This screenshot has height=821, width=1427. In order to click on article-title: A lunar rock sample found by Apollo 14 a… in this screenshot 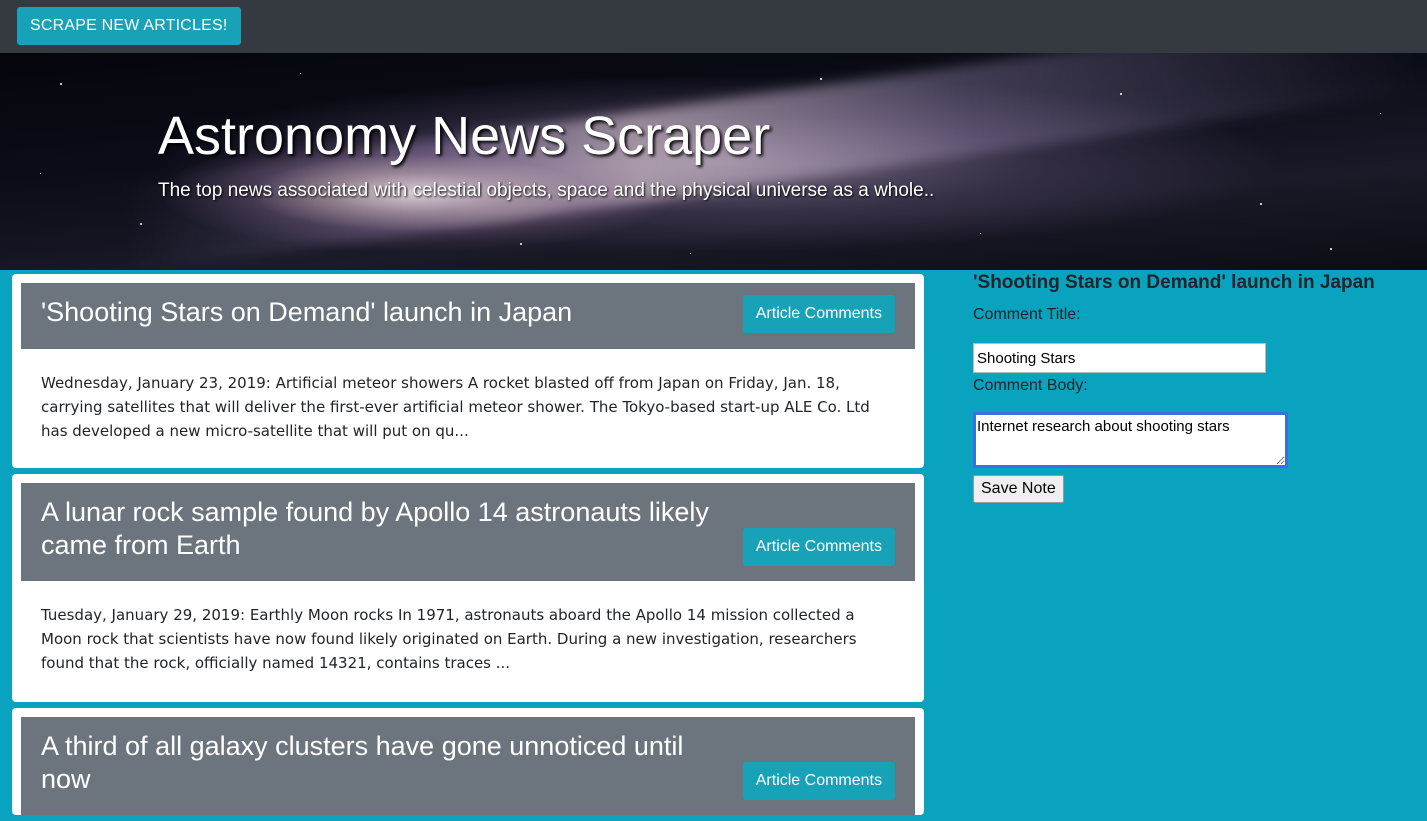, I will do `click(375, 528)`.